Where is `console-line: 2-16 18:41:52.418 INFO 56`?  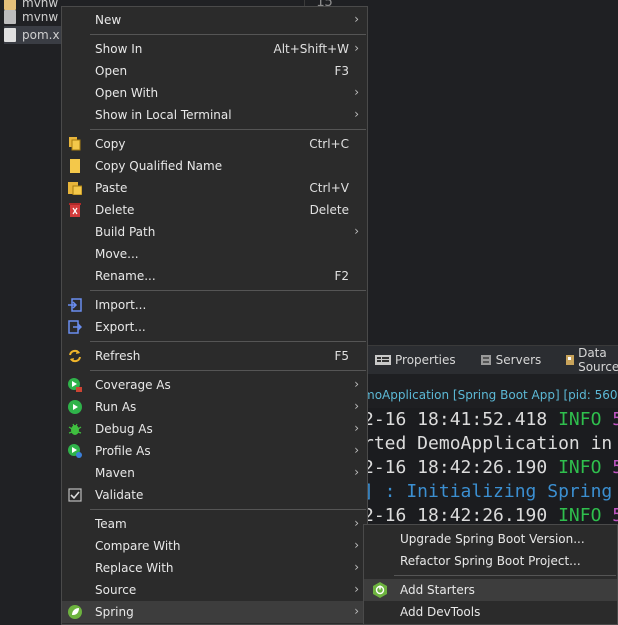
console-line: 2-16 18:41:52.418 INFO 56 is located at coordinates (490, 419).